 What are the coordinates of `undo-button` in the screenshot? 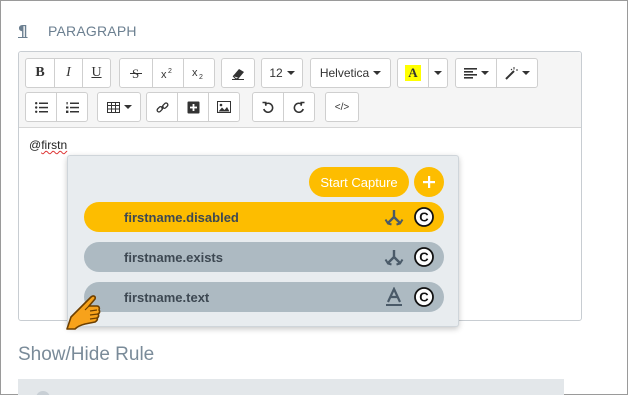 It's located at (268, 107).